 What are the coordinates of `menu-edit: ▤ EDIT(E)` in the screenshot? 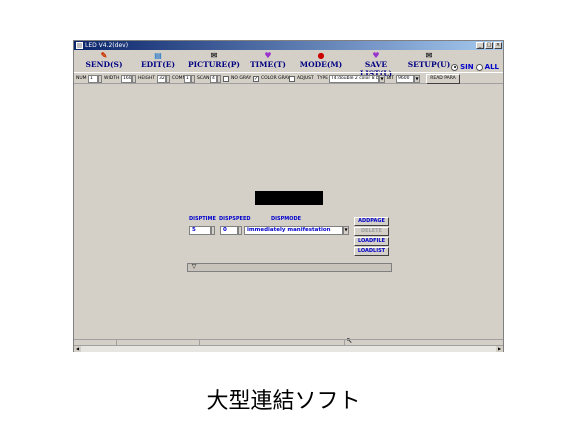 It's located at (158, 60).